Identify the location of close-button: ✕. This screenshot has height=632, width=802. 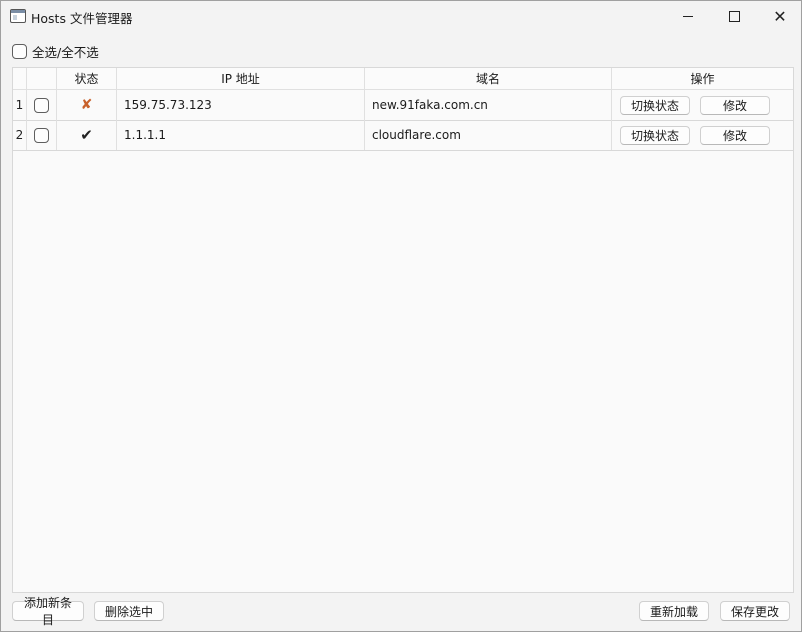
(779, 16).